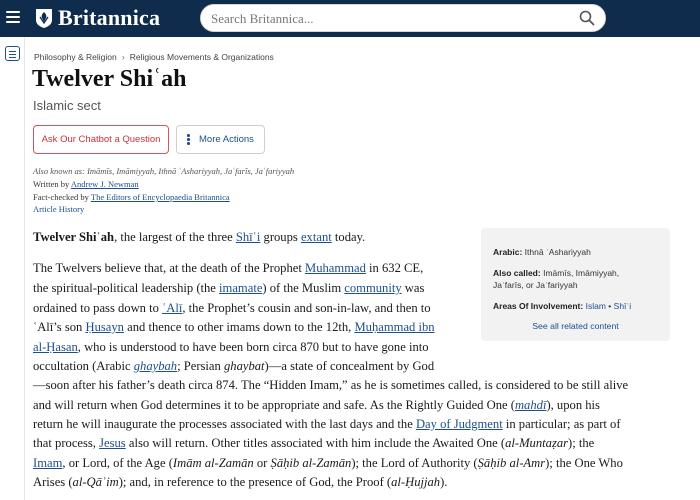 The width and height of the screenshot is (700, 500). Describe the element at coordinates (160, 197) in the screenshot. I see `fact-checker-link: The Editors of Encyclopaedia Britannica` at that location.